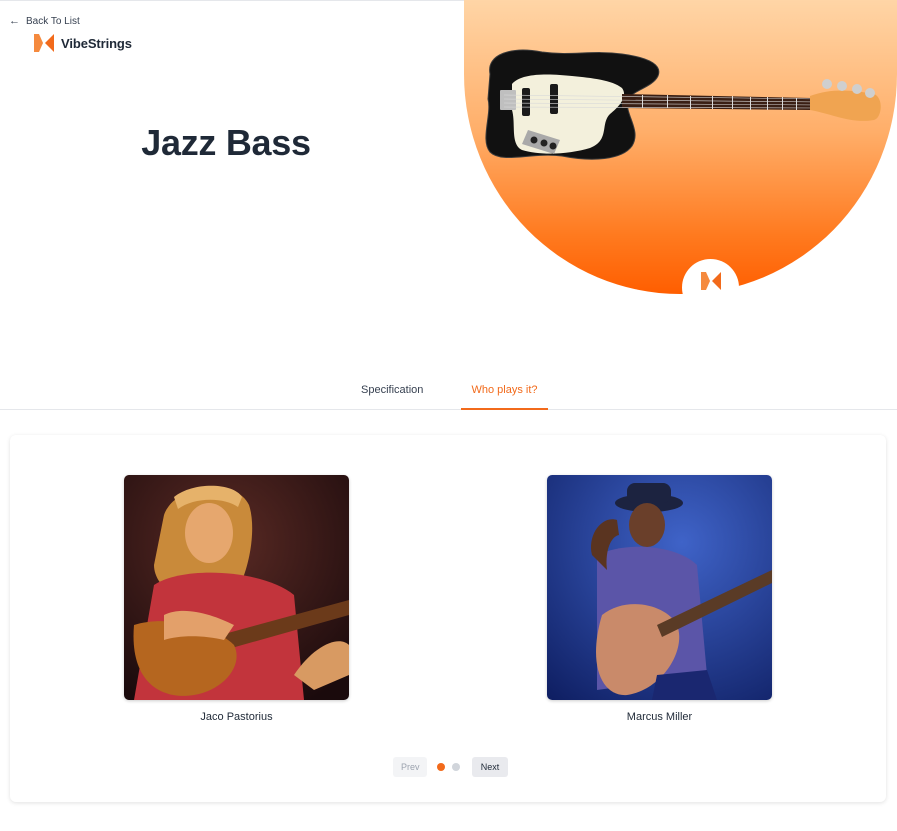  Describe the element at coordinates (456, 767) in the screenshot. I see `page-dot` at that location.